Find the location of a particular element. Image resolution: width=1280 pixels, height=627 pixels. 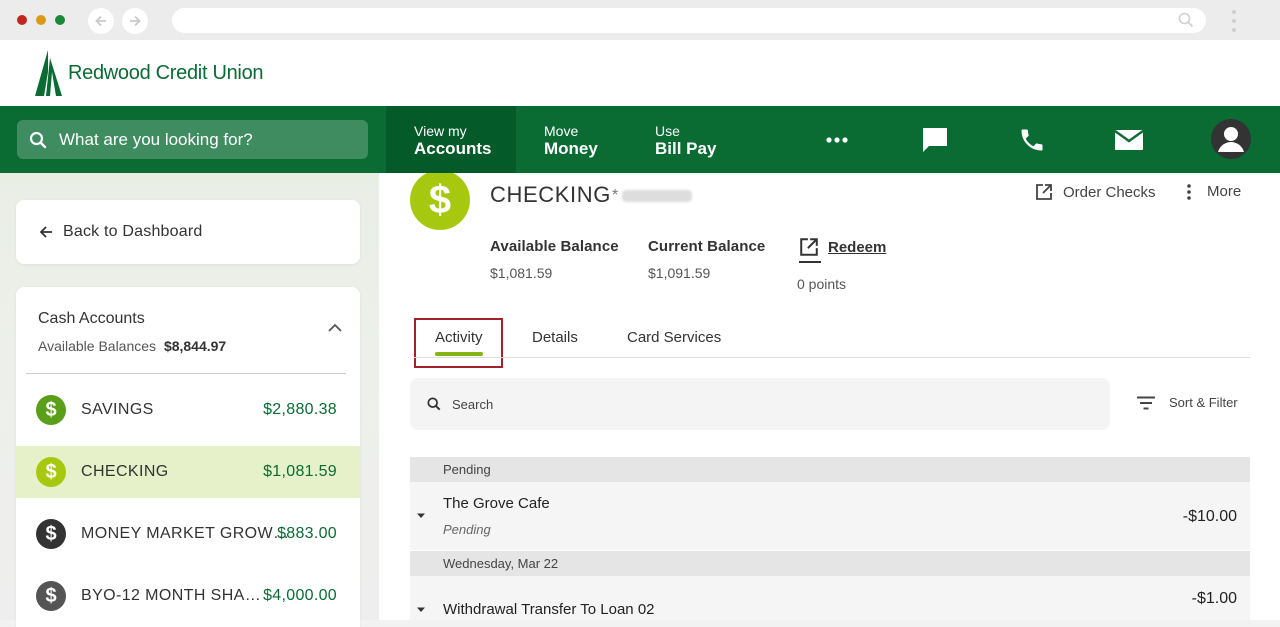

active-tab-indicator is located at coordinates (459, 354).